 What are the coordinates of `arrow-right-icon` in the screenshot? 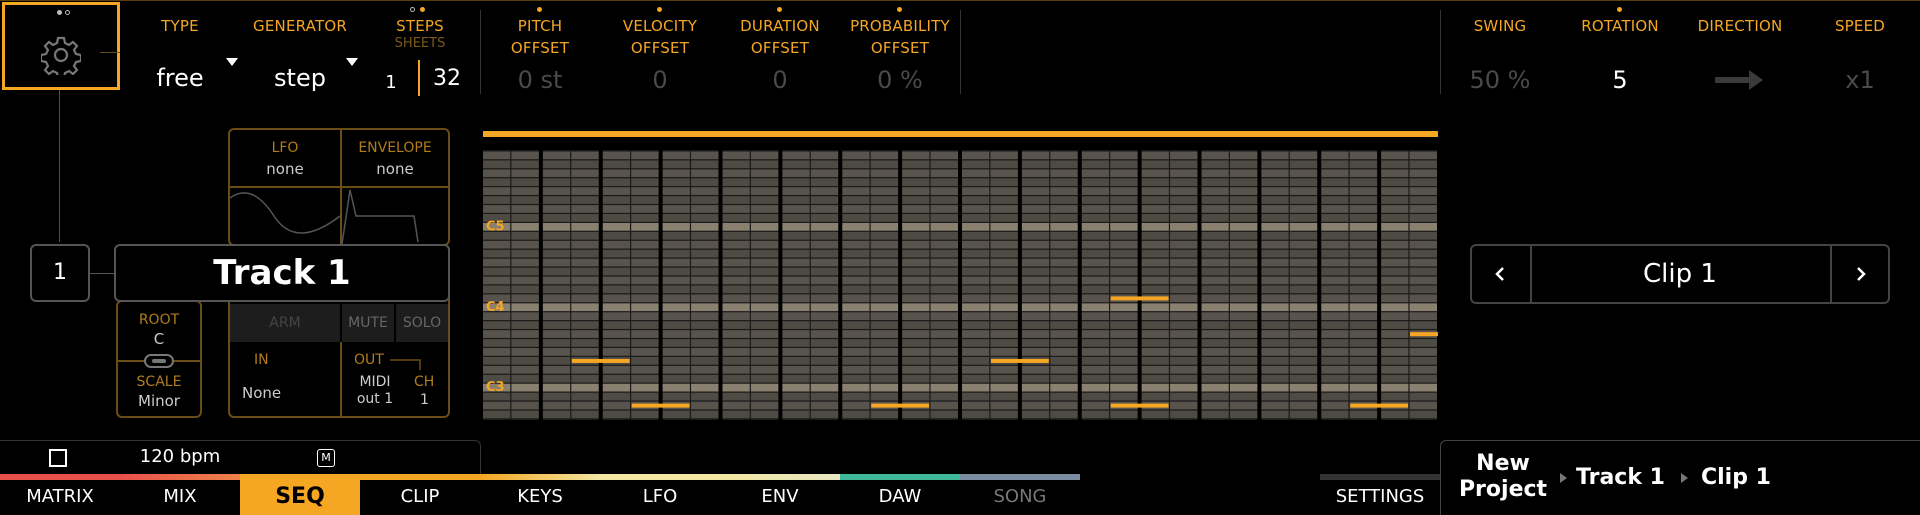 It's located at (1740, 80).